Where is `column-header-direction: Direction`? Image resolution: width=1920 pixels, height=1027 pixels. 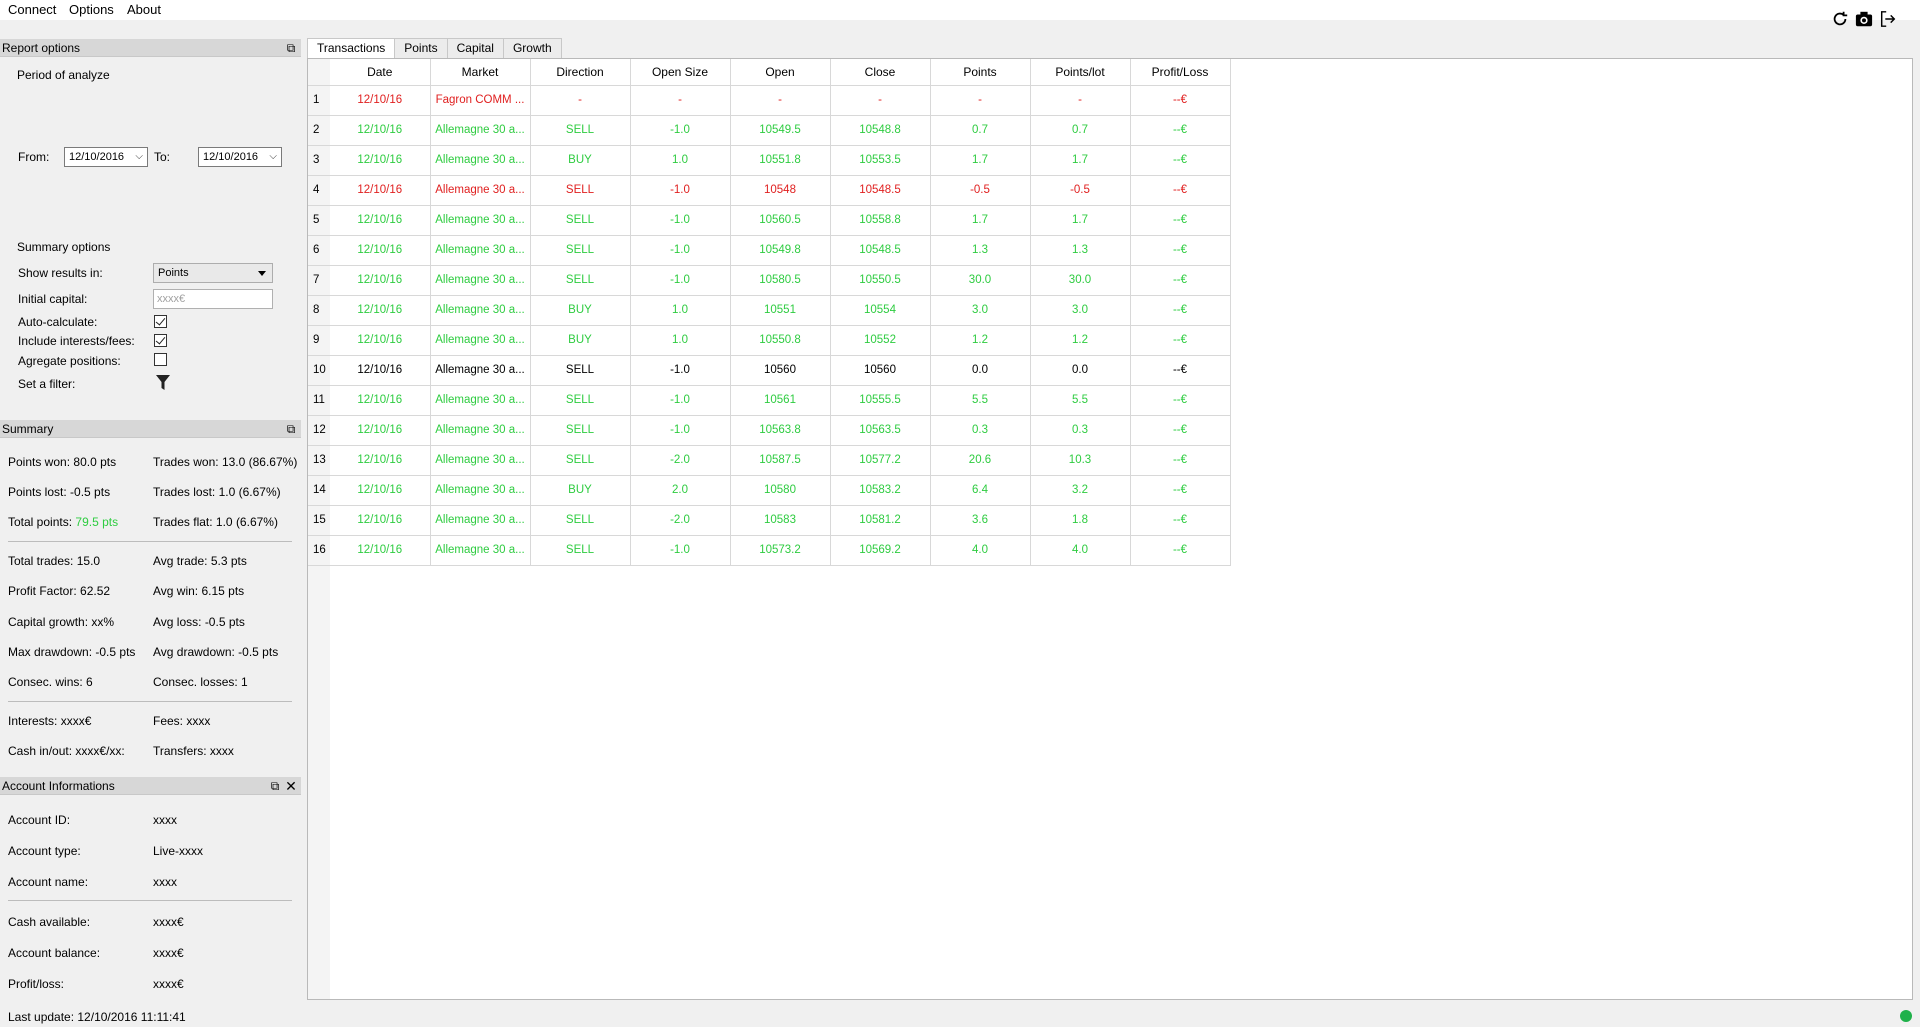
column-header-direction: Direction is located at coordinates (580, 72).